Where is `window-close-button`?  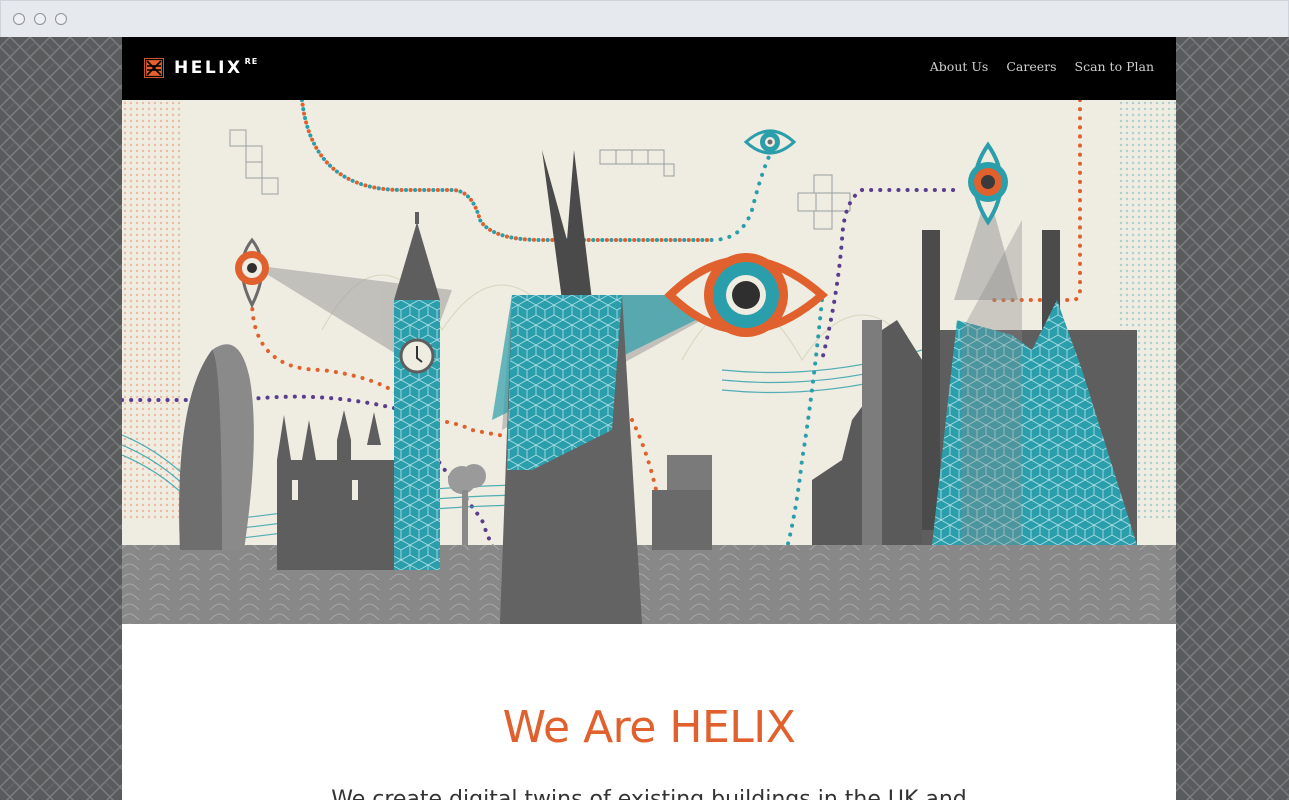
window-close-button is located at coordinates (19, 19).